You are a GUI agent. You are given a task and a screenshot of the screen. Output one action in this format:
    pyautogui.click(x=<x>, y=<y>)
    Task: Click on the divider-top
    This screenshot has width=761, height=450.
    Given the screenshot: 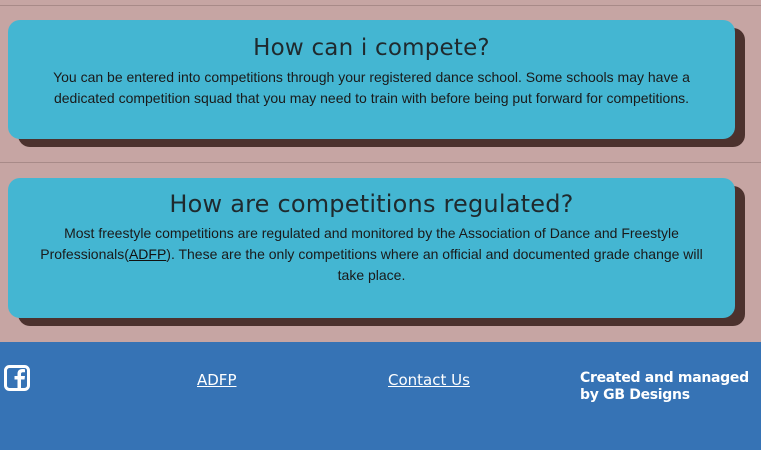 What is the action you would take?
    pyautogui.click(x=380, y=5)
    